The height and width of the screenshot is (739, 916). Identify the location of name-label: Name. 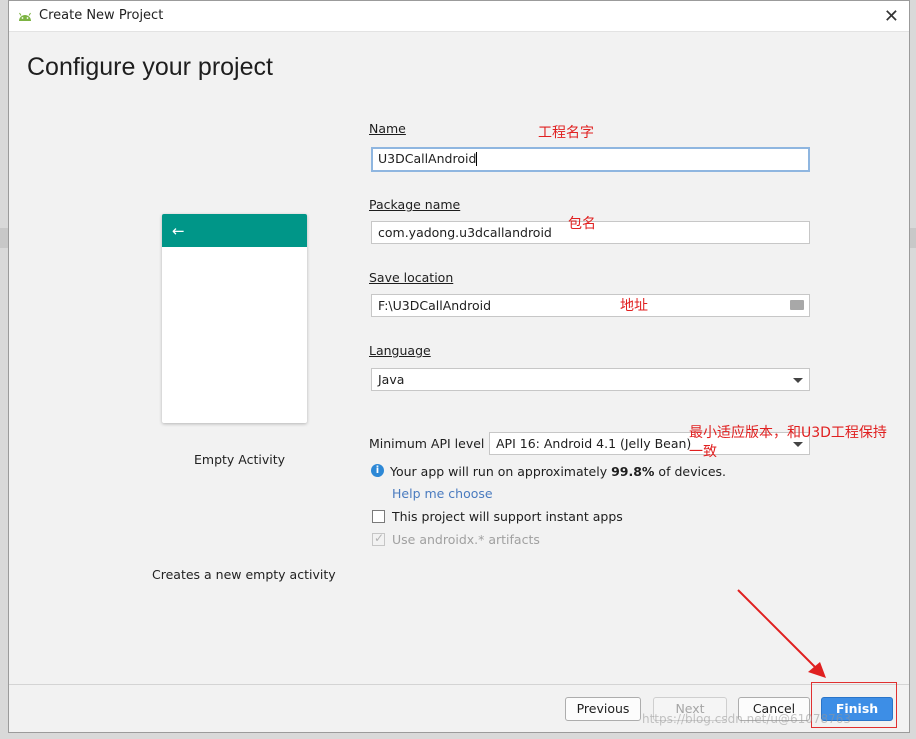
(387, 128).